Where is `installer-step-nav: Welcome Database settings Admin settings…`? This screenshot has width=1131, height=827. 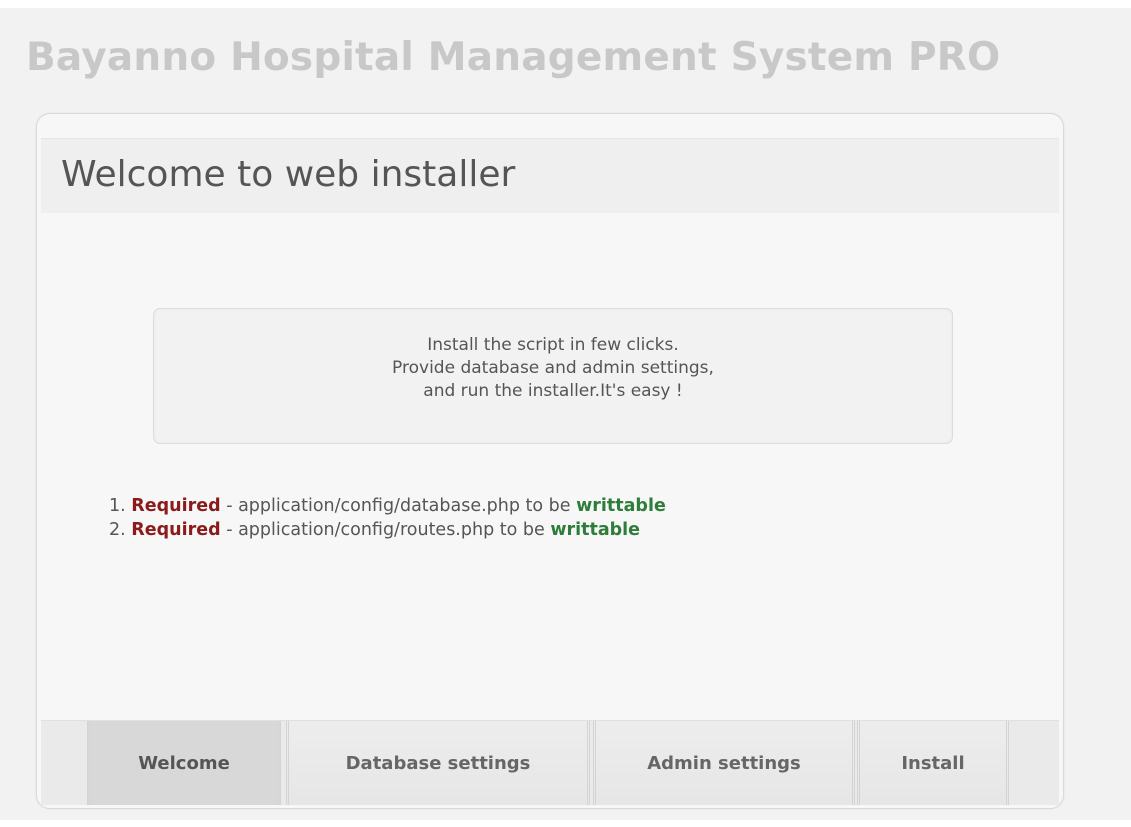 installer-step-nav: Welcome Database settings Admin settings… is located at coordinates (550, 762).